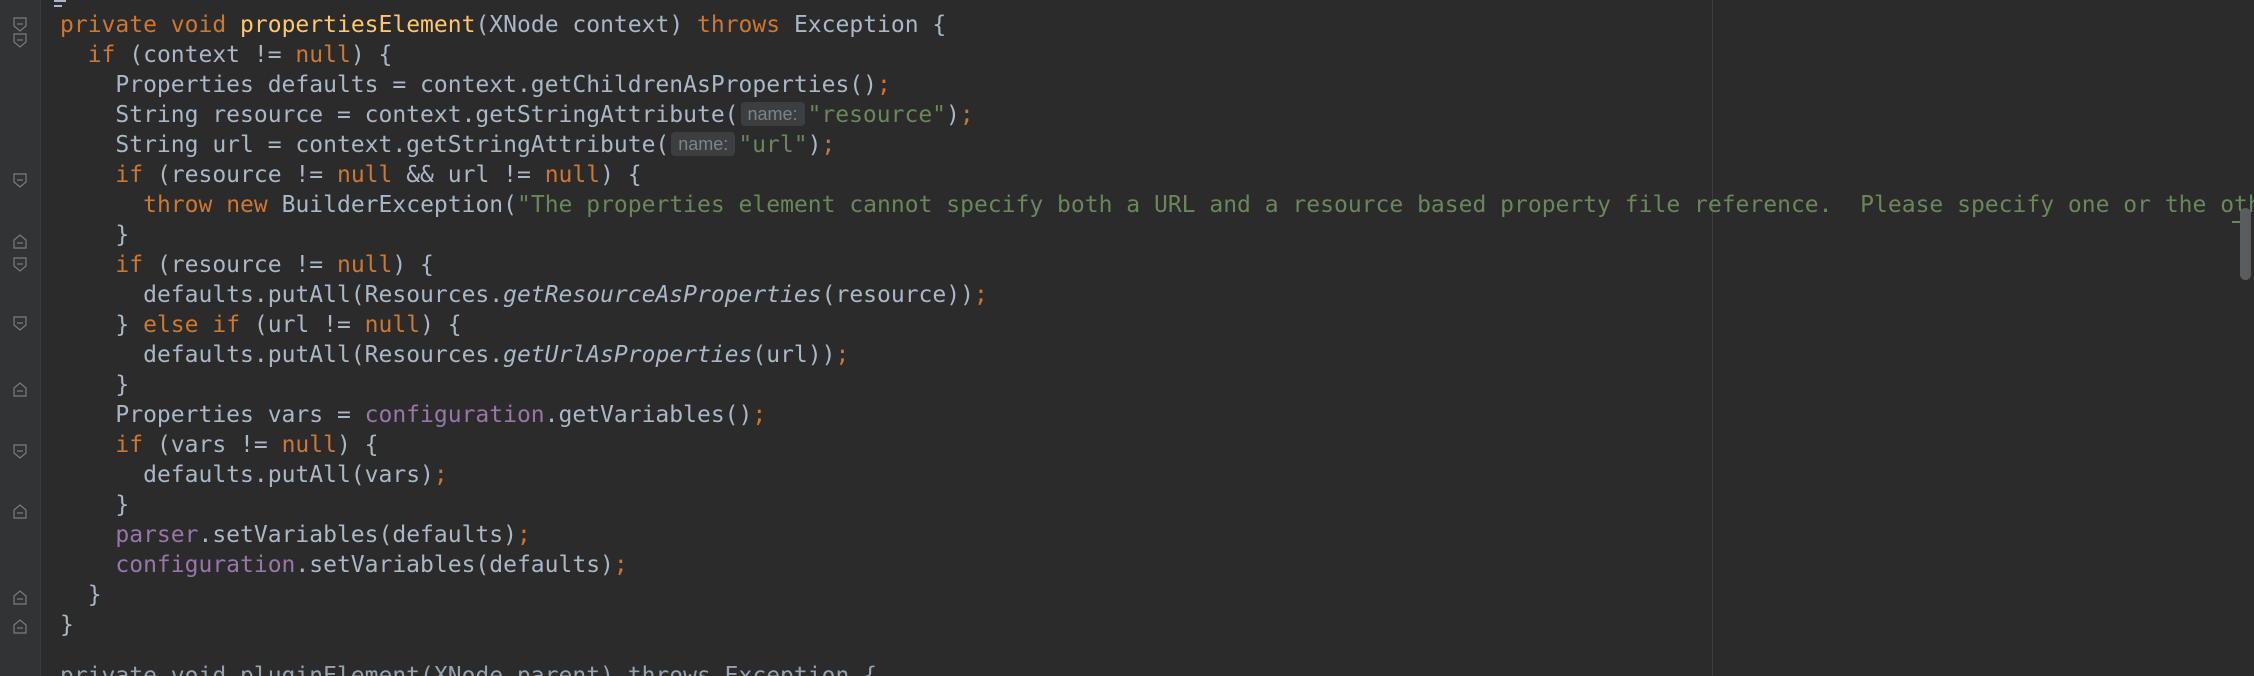 The height and width of the screenshot is (676, 2254). Describe the element at coordinates (392, 145) in the screenshot. I see `code-text: String url = context.getStringAttribute(` at that location.